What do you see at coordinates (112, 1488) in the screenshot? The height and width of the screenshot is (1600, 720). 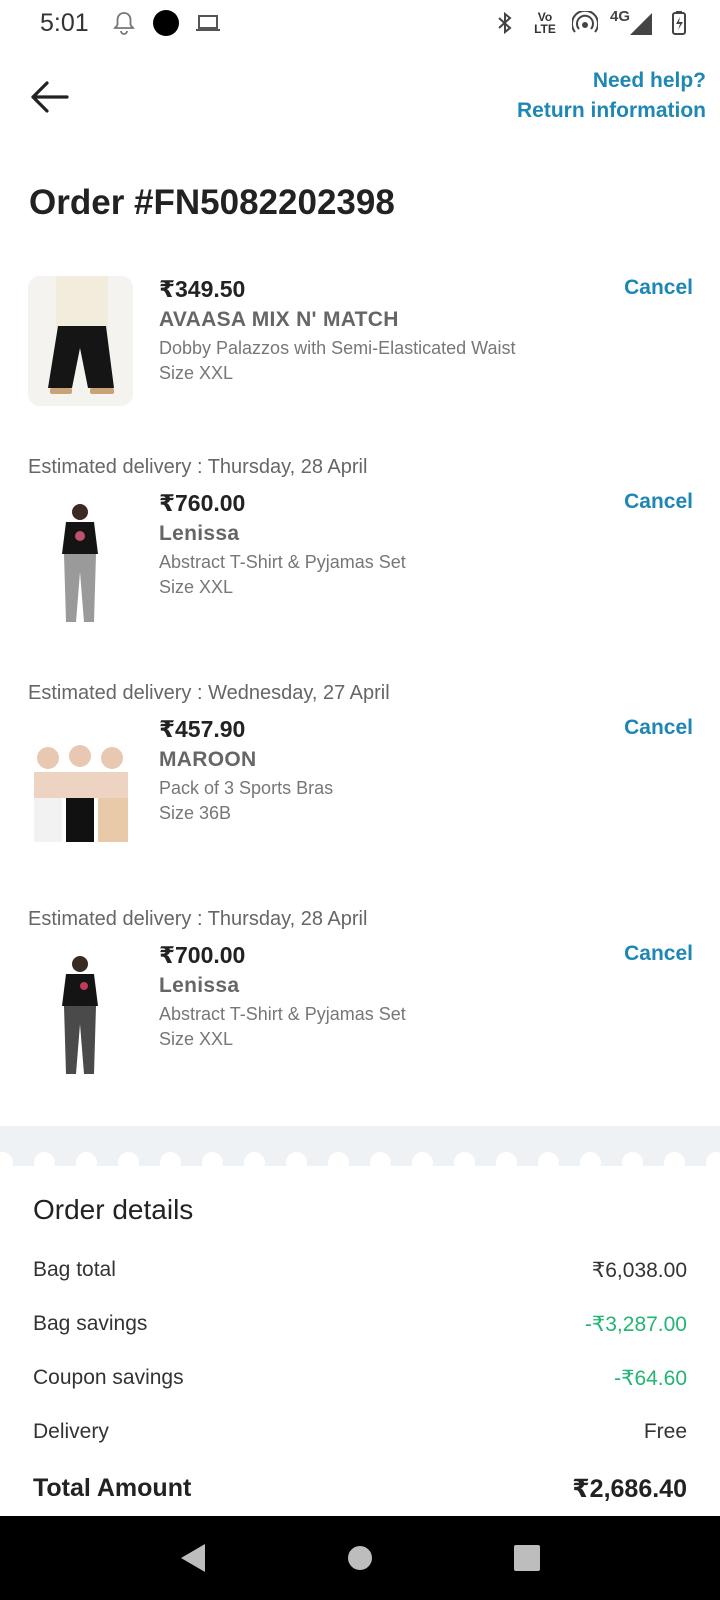 I see `total-label: Total Amount` at bounding box center [112, 1488].